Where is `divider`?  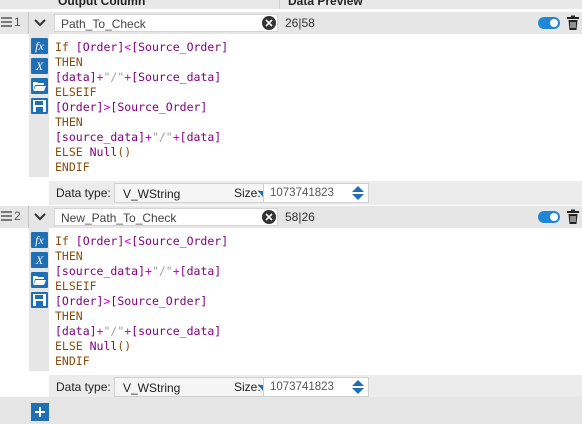 divider is located at coordinates (28, 23).